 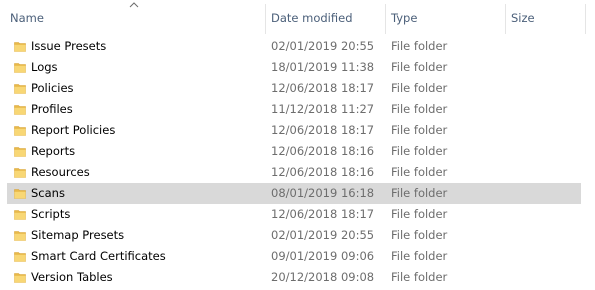 What do you see at coordinates (323, 67) in the screenshot?
I see `date-modified-value: 18/01/2019 11:38` at bounding box center [323, 67].